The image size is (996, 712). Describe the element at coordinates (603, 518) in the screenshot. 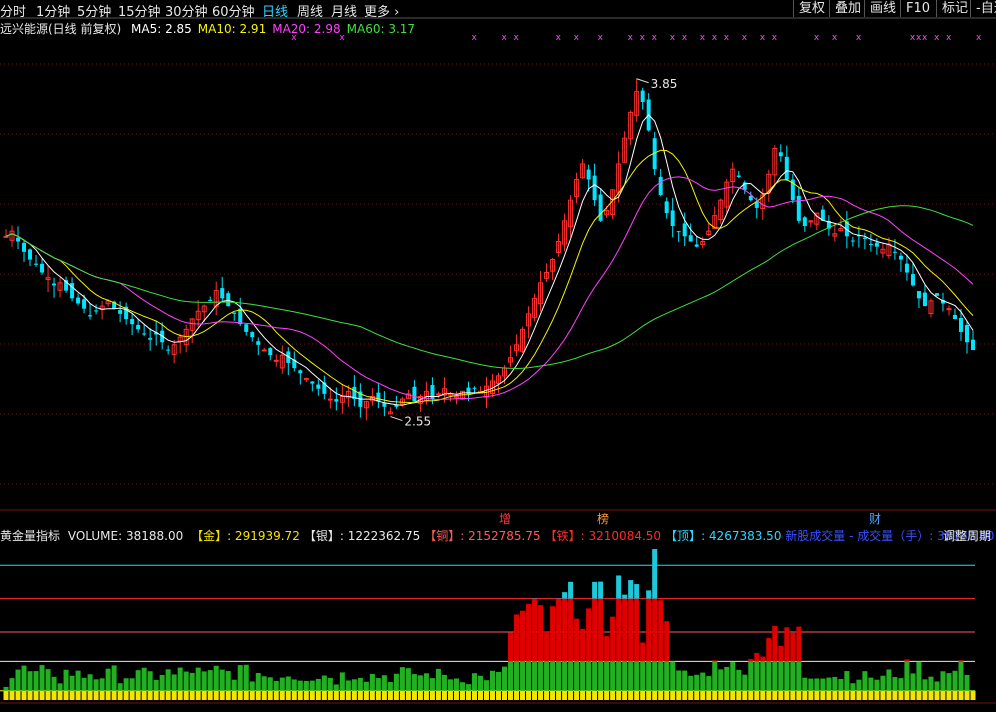

I see `event-marker-1: 榜` at that location.